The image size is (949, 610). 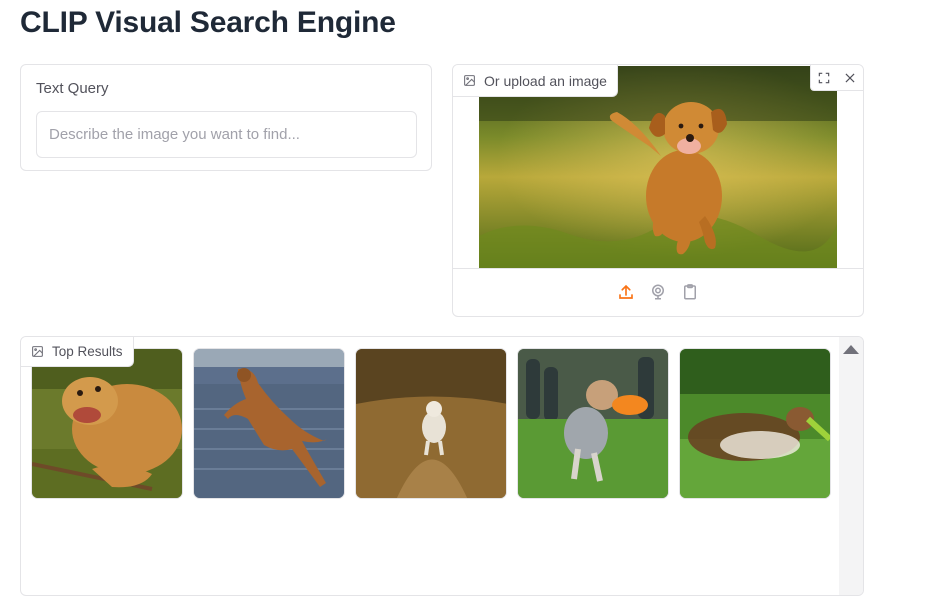 I want to click on image-upload-label-text: Or upload an image, so click(x=545, y=80).